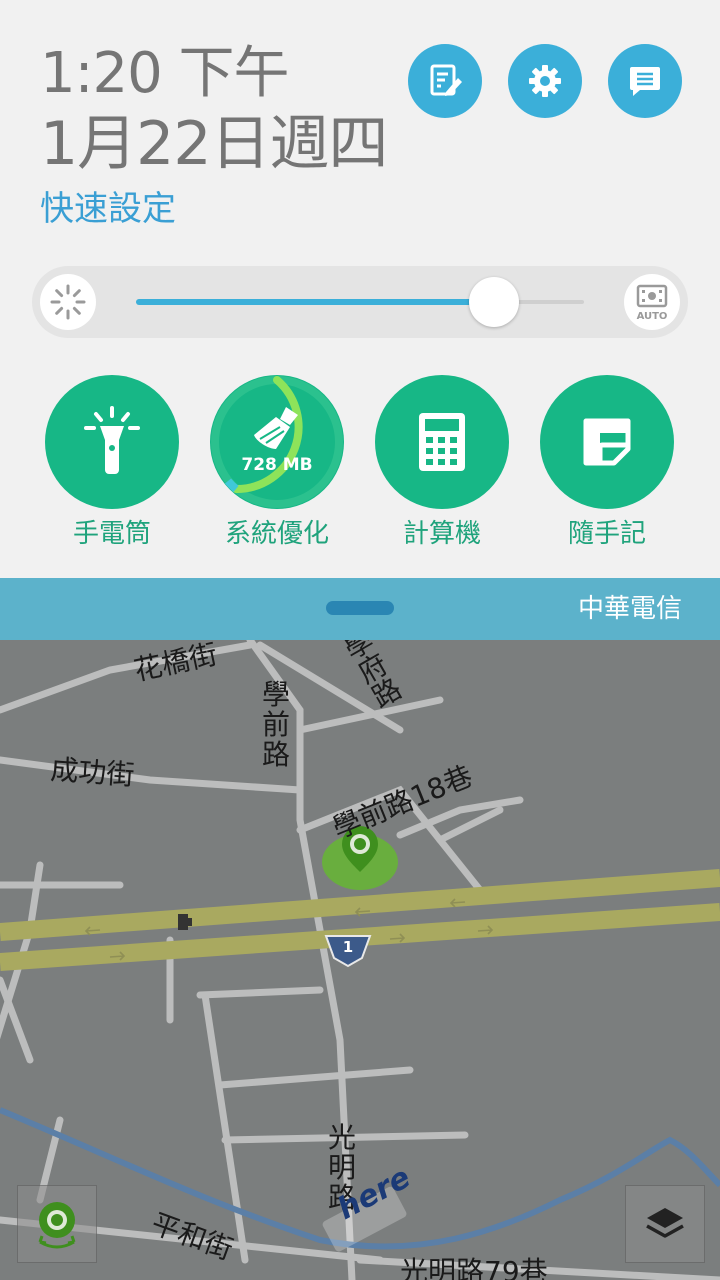 Image resolution: width=720 pixels, height=1280 pixels. I want to click on street-label: 光明路79巷, so click(474, 1267).